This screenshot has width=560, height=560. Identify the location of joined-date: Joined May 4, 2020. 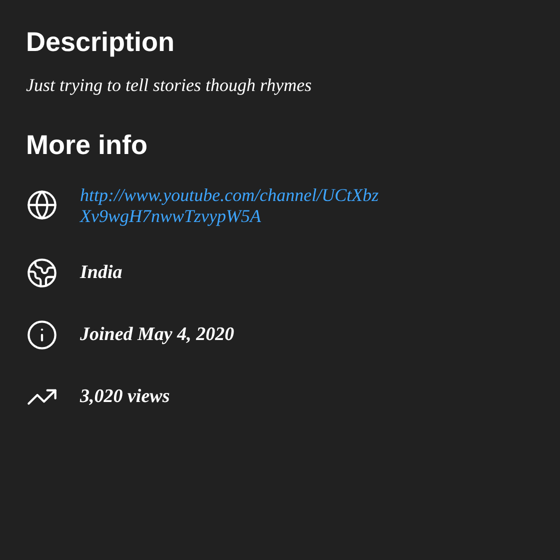
(157, 335).